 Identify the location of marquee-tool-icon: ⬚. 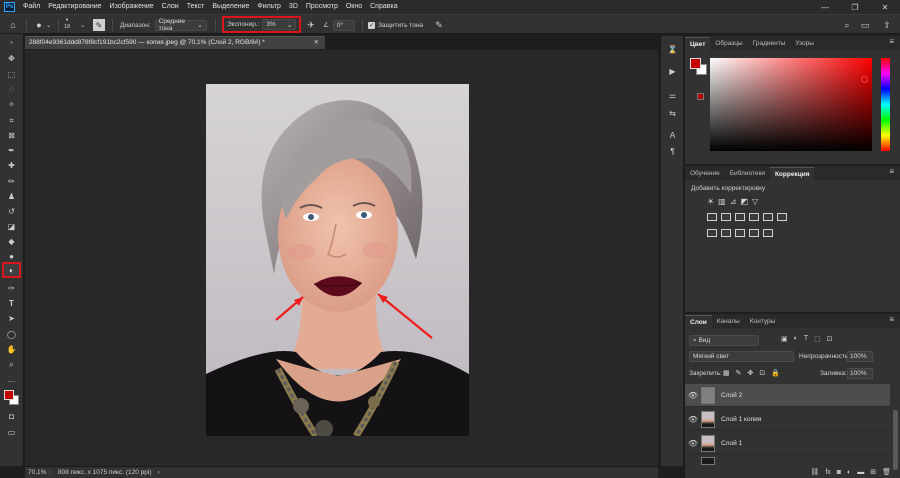
(11, 74).